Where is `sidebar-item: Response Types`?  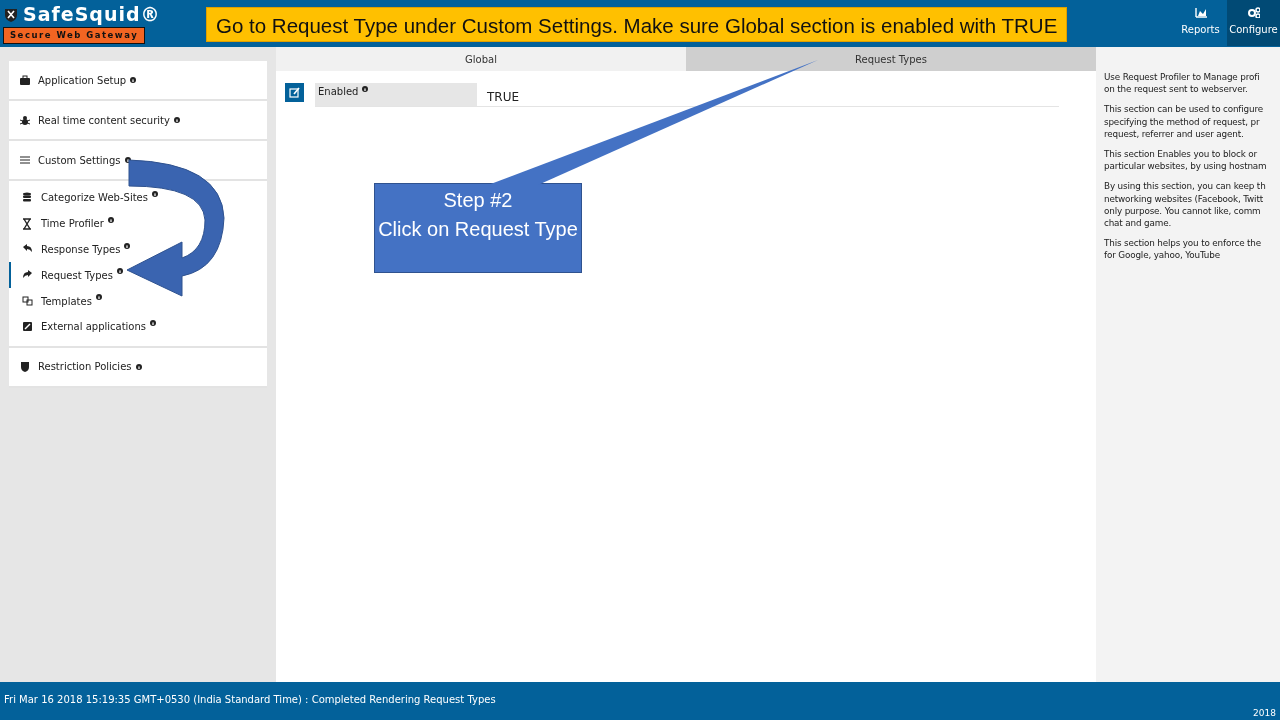 sidebar-item: Response Types is located at coordinates (138, 249).